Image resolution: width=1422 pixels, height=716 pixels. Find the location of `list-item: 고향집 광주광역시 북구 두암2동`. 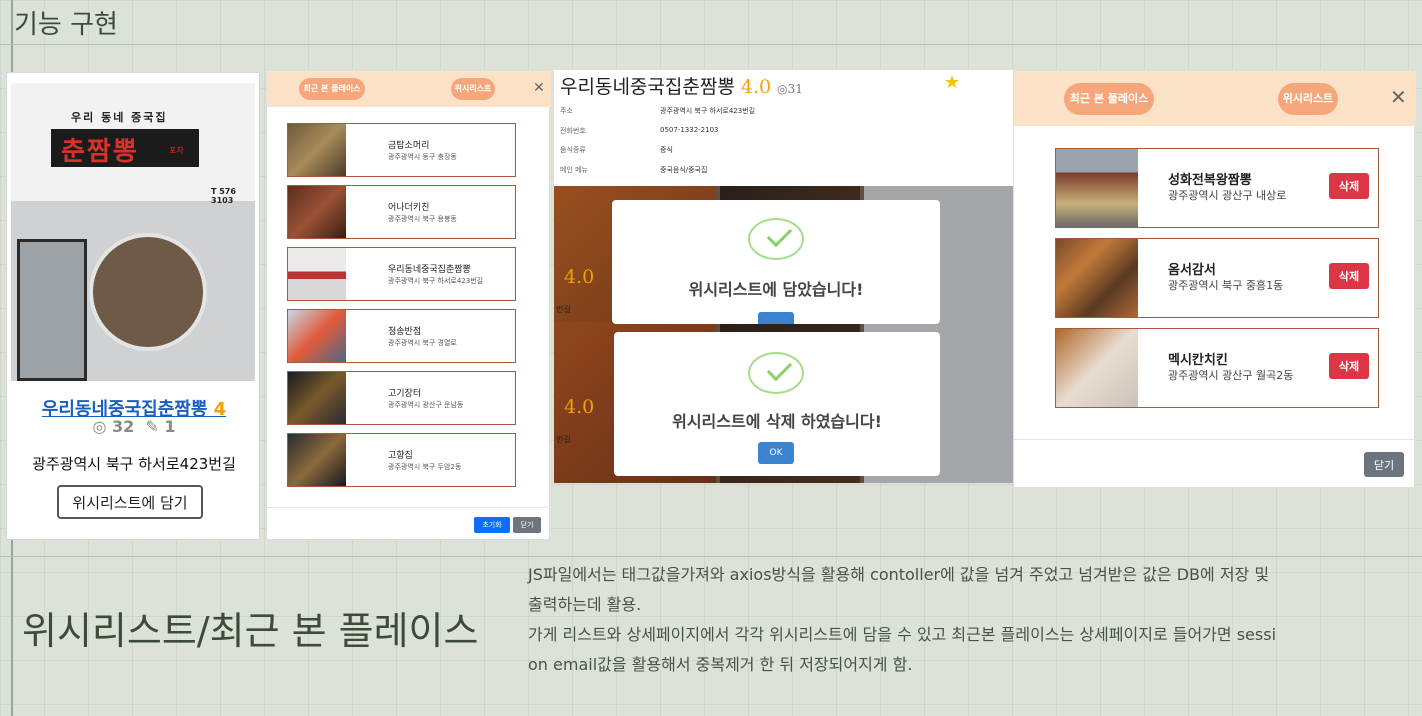

list-item: 고향집 광주광역시 북구 두암2동 is located at coordinates (401, 460).